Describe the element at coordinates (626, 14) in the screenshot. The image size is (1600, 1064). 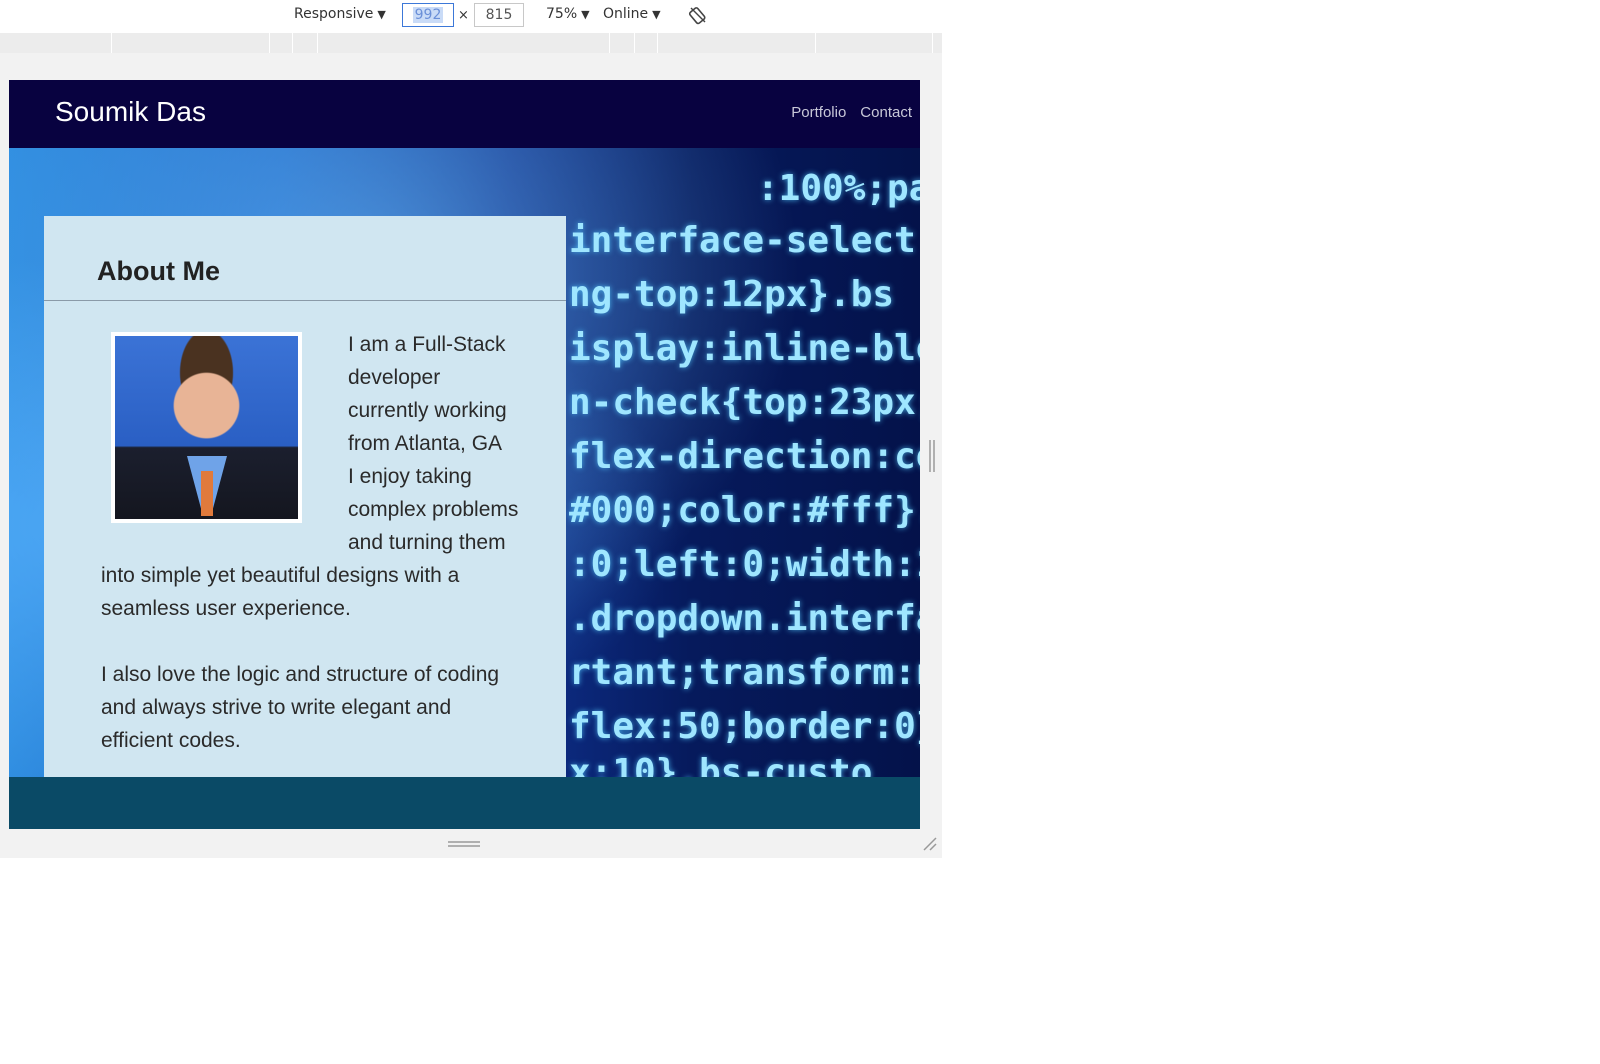
I see `network-label: Online` at that location.